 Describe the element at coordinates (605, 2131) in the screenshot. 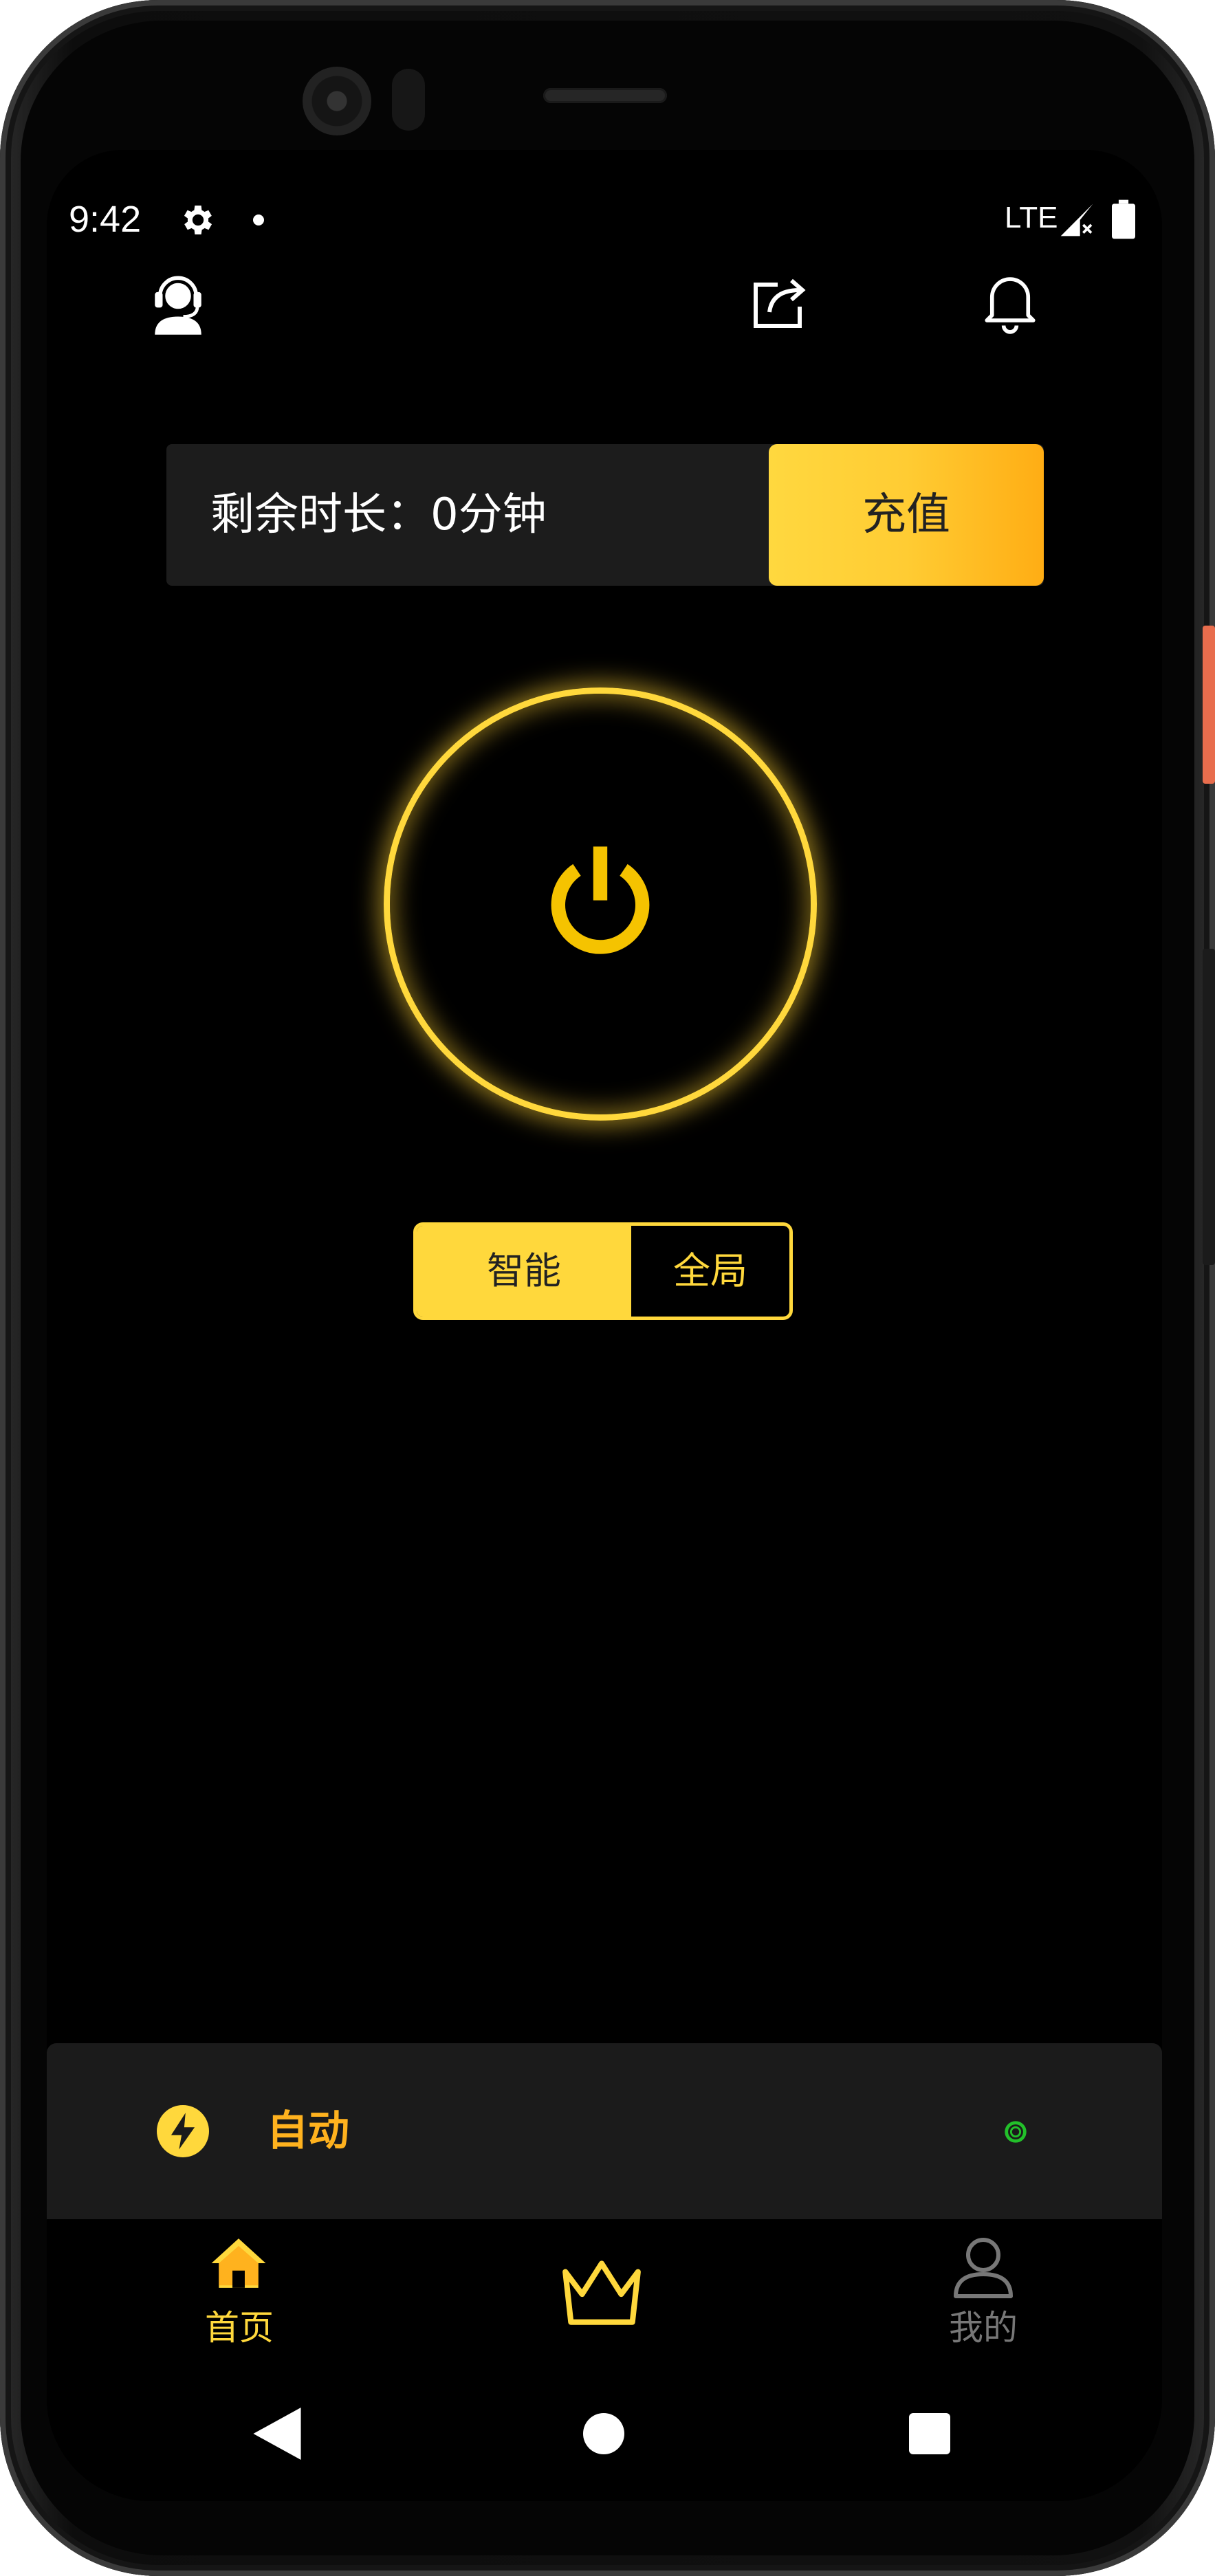

I see `auto-route-bar: 自动` at that location.